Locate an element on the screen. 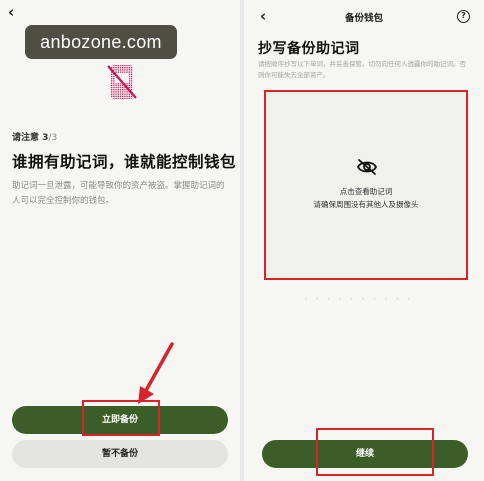 The width and height of the screenshot is (484, 481). reveal-hint: 点击查看助记词 is located at coordinates (366, 191).